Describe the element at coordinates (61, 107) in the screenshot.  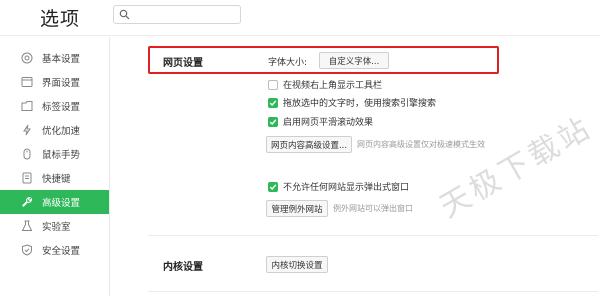
I see `sidebar-item-label: 标签设置` at that location.